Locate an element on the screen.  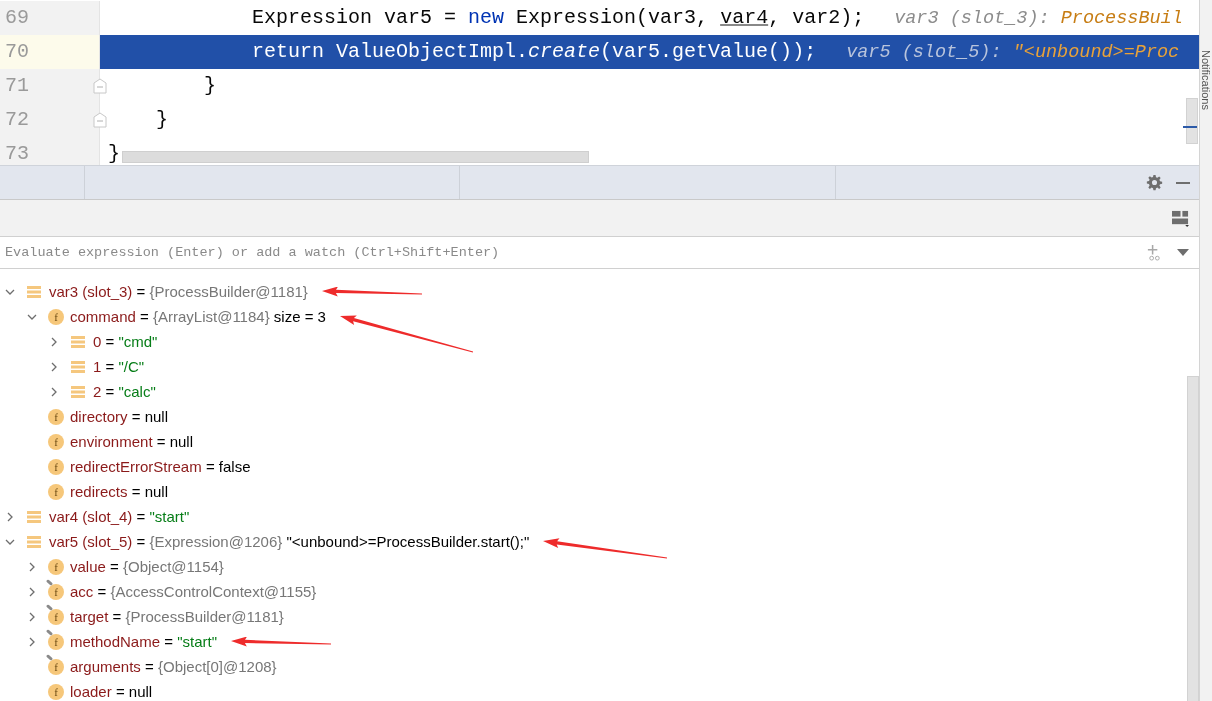
notifications-tab: Notifications is located at coordinates (1206, 80).